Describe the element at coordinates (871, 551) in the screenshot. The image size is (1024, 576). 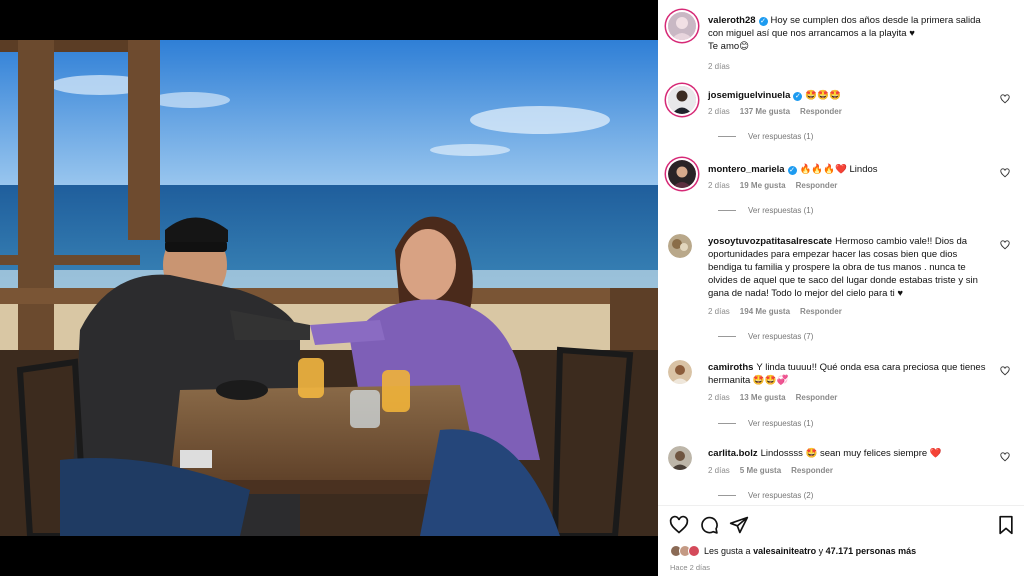
I see `likes-count: 47.171 personas más` at that location.